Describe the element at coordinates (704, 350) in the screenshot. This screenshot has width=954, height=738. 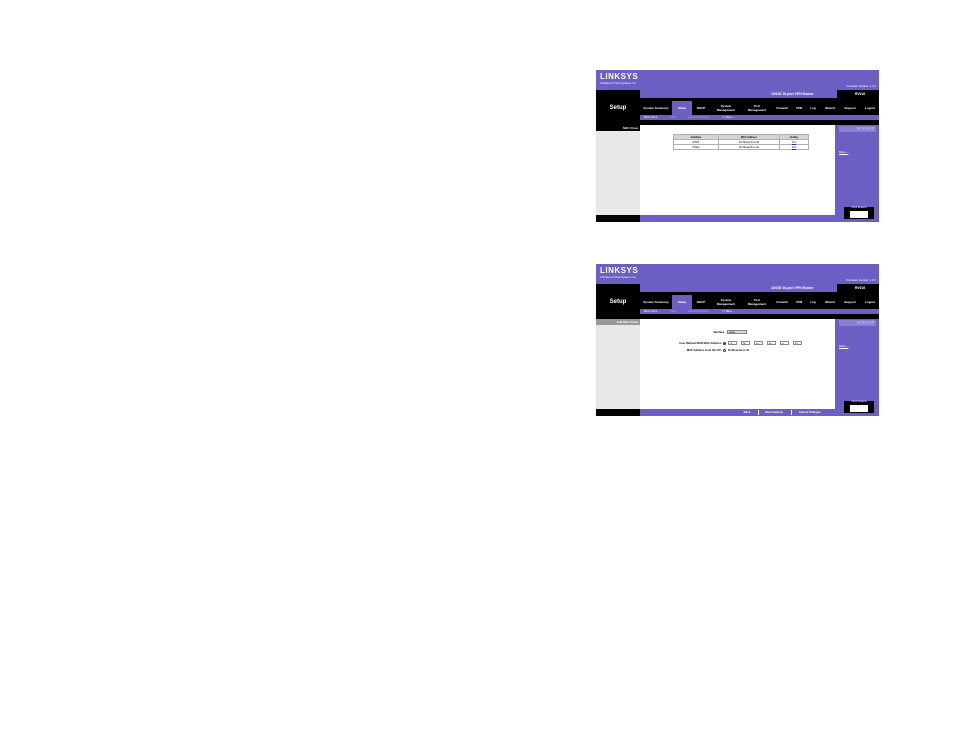
I see `pc-mac-label: MAC Address from this PC:` at that location.